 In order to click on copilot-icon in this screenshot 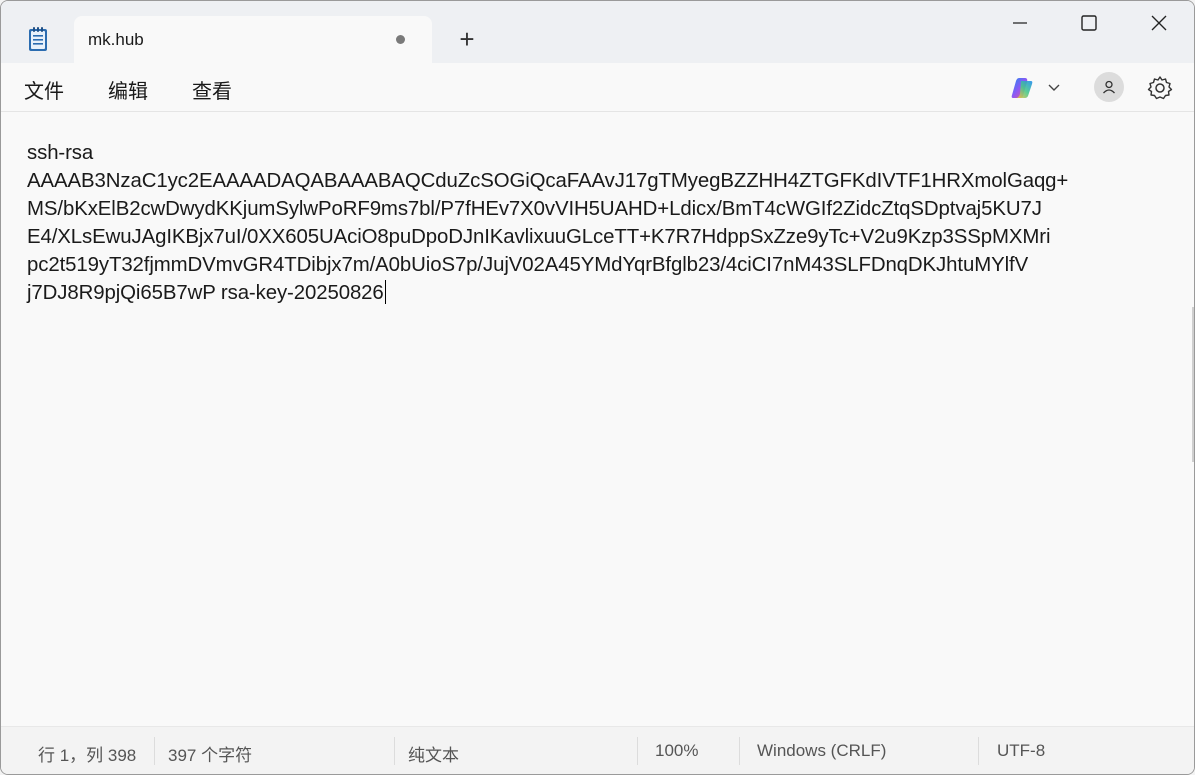, I will do `click(1022, 88)`.